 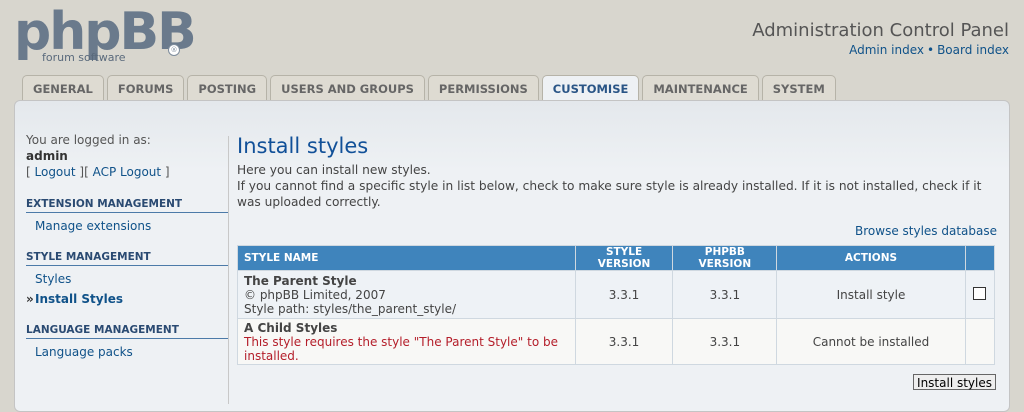 What do you see at coordinates (127, 331) in the screenshot?
I see `menu-heading-language-management: LANGUAGE MANAGEMENT` at bounding box center [127, 331].